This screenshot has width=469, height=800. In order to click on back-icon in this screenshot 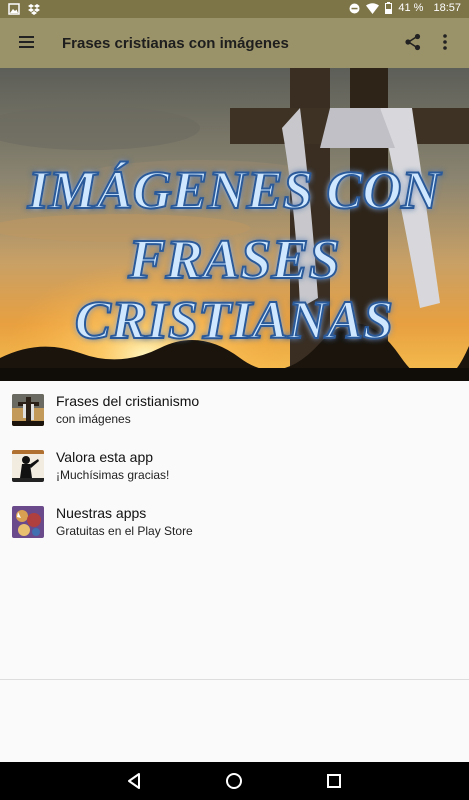, I will do `click(134, 781)`.